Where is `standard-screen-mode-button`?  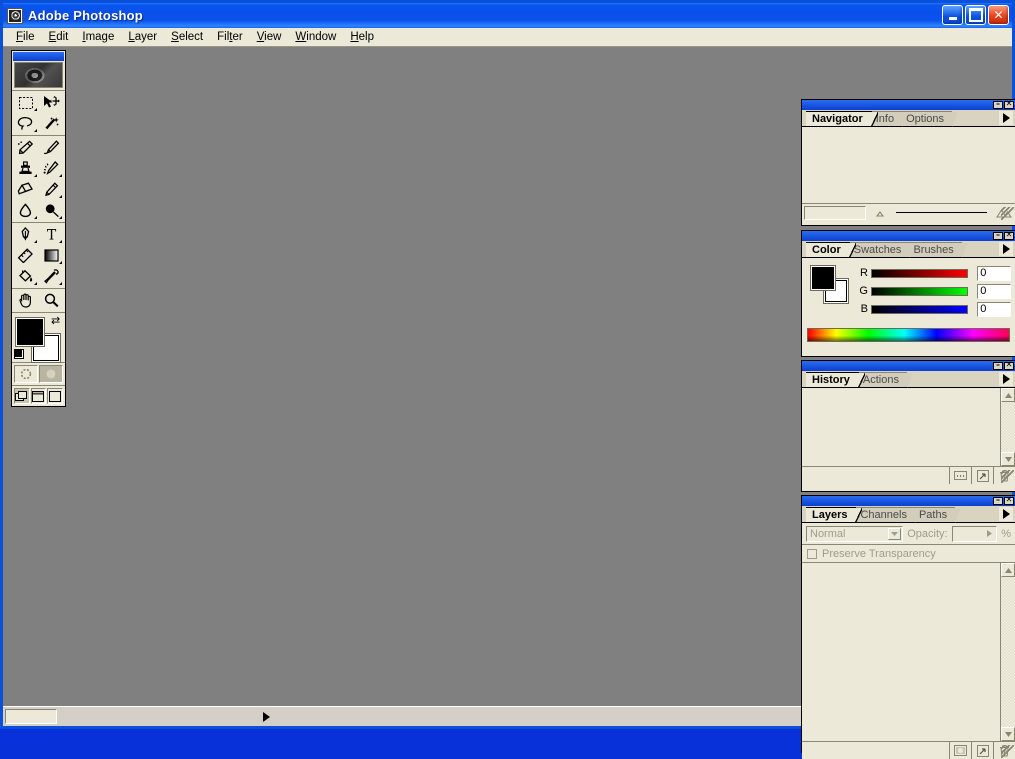
standard-screen-mode-button is located at coordinates (22, 396).